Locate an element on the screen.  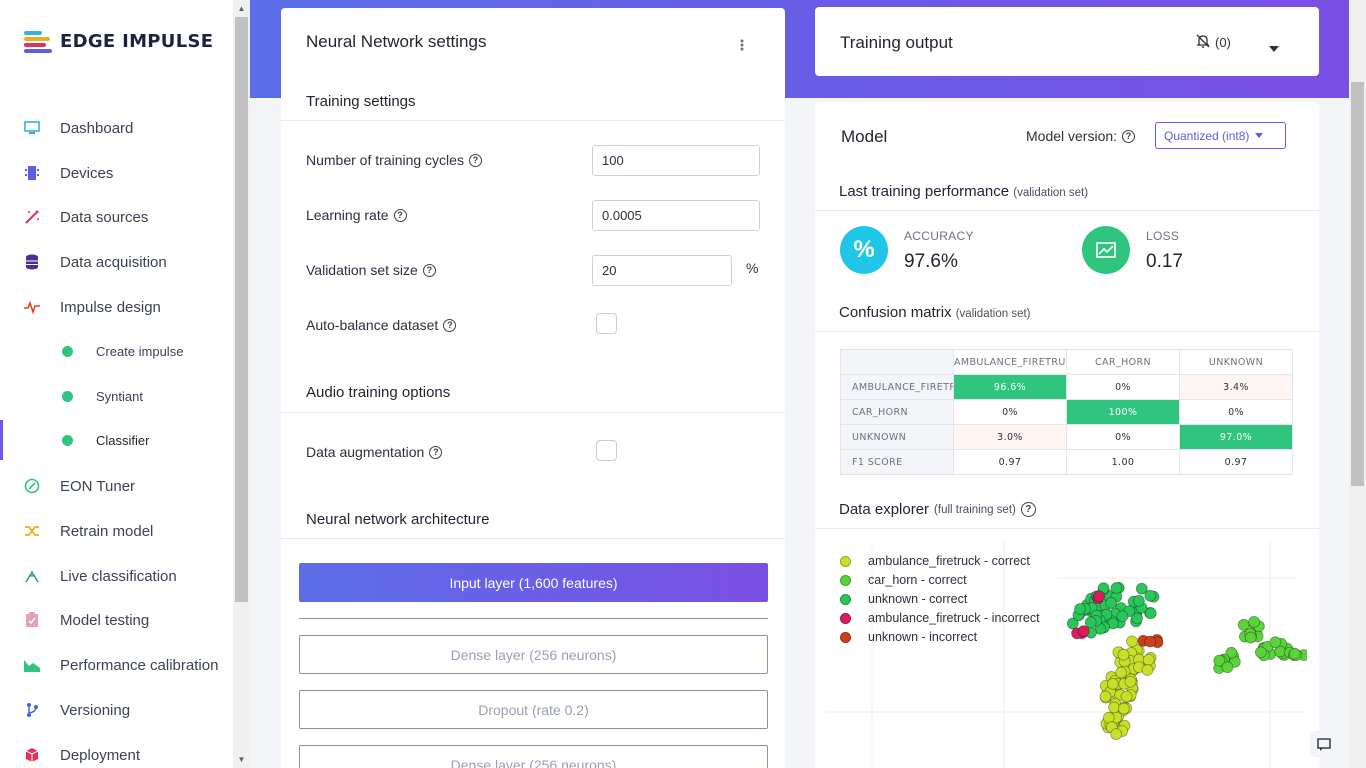
sidebar-item-label: Classifier is located at coordinates (123, 440).